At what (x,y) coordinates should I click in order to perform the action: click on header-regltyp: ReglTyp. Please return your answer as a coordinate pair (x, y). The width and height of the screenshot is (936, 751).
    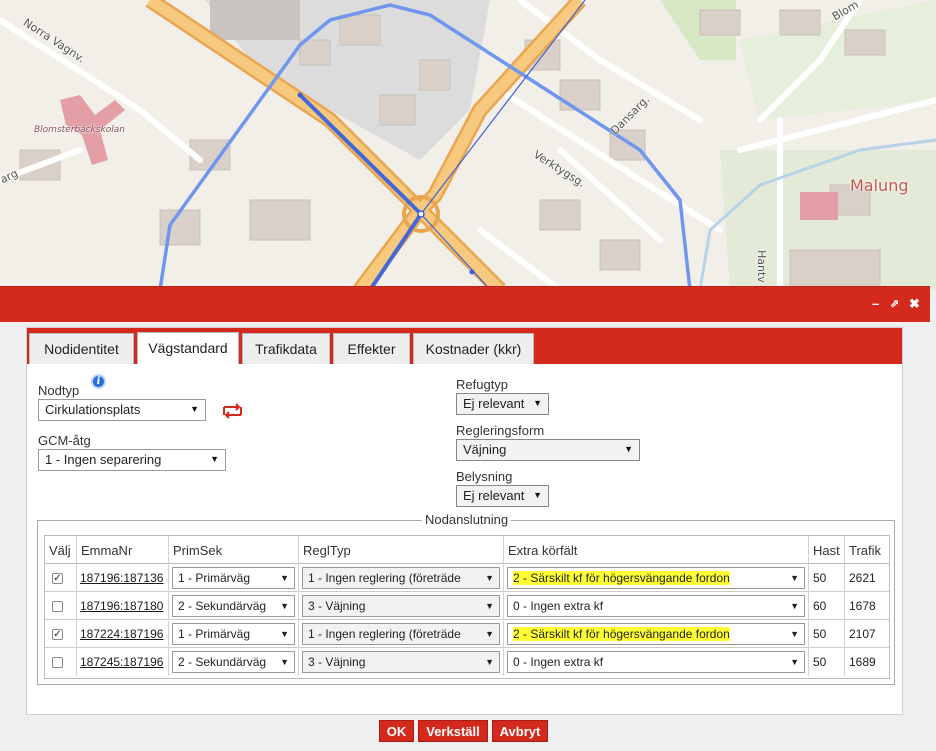
    Looking at the image, I should click on (401, 550).